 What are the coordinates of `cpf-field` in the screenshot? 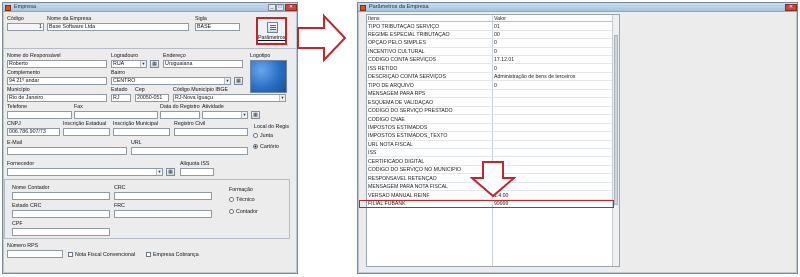 It's located at (61, 232).